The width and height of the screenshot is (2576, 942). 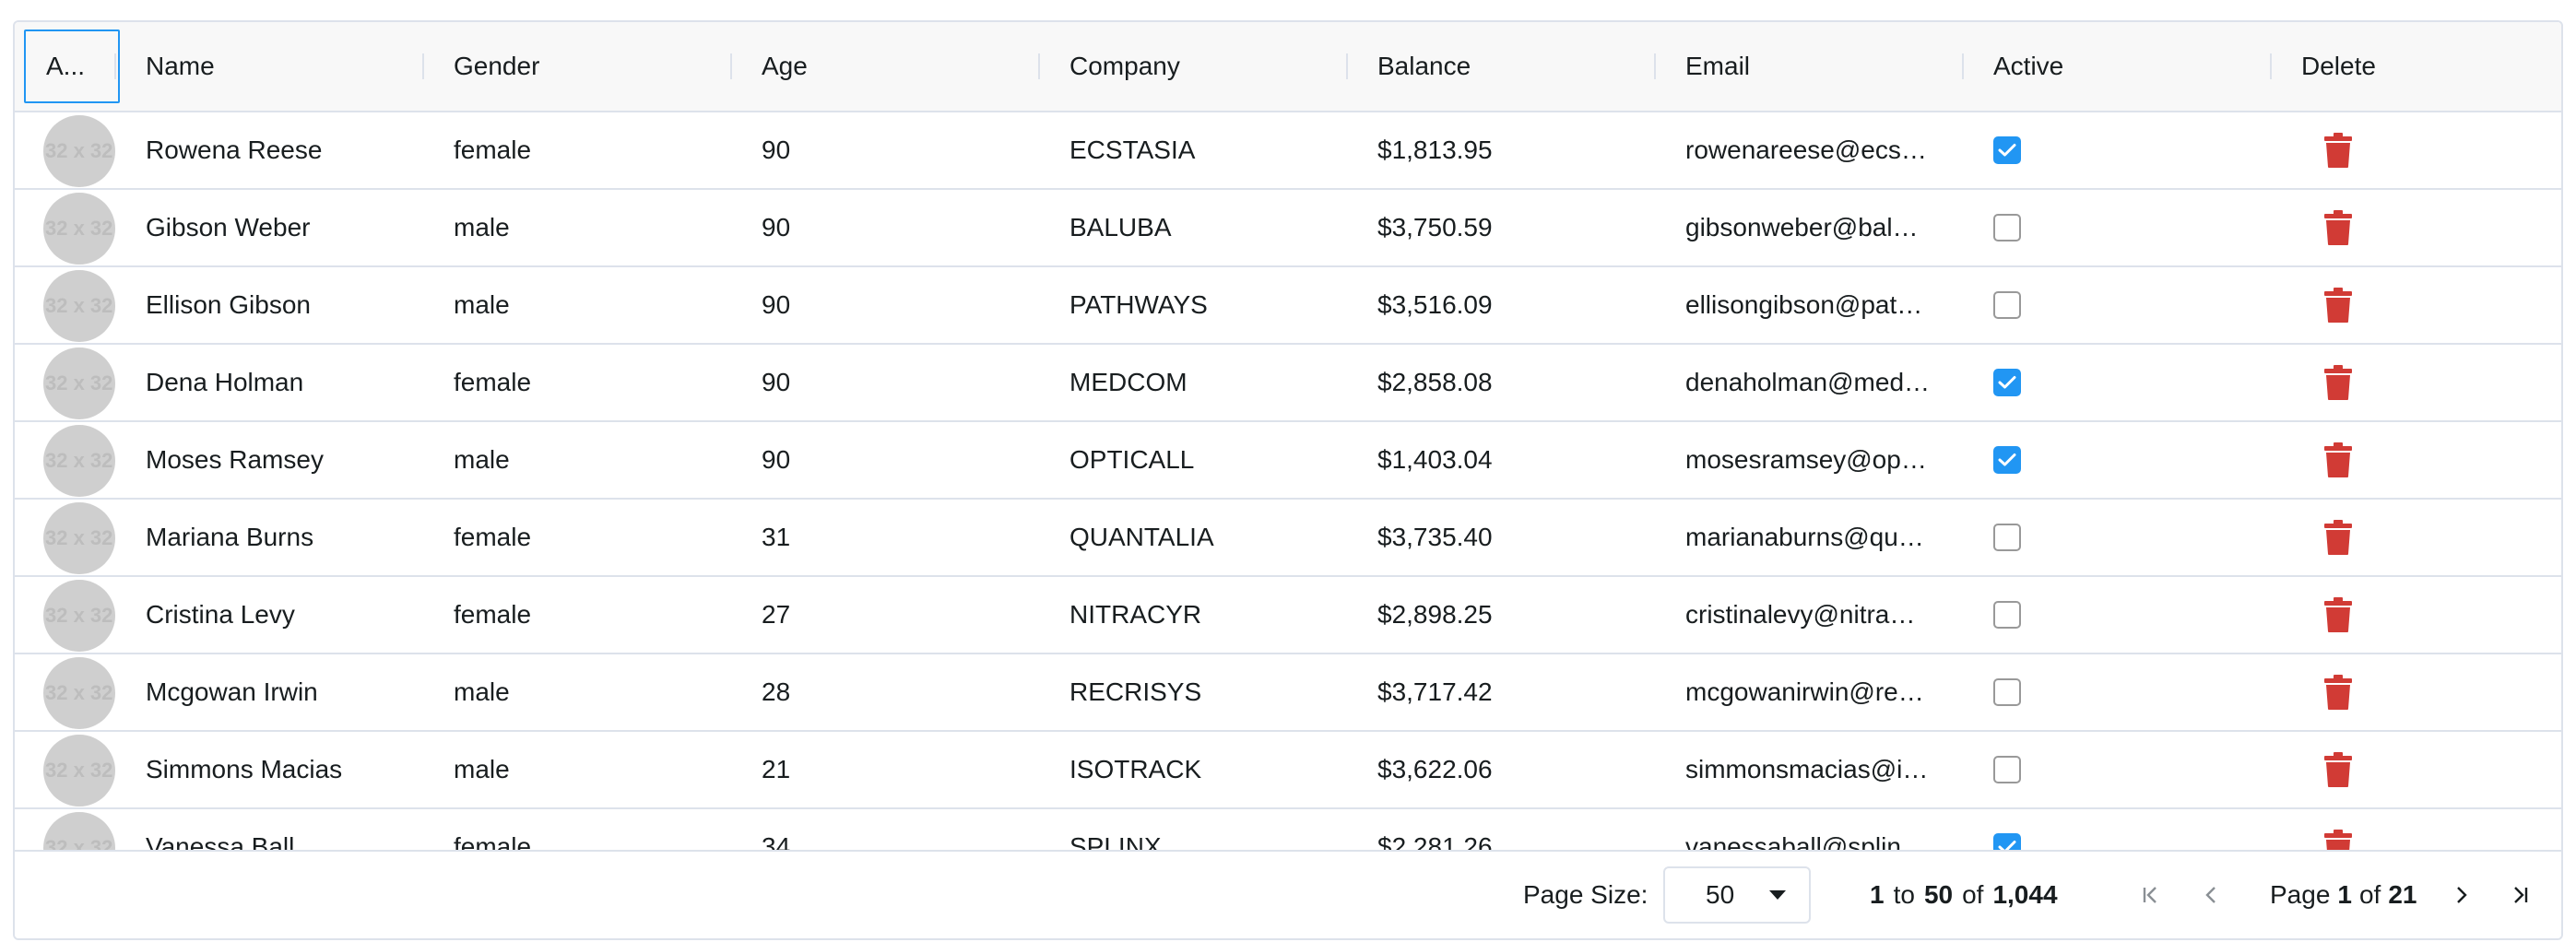 I want to click on cell-balance: $1,813.95, so click(x=1515, y=150).